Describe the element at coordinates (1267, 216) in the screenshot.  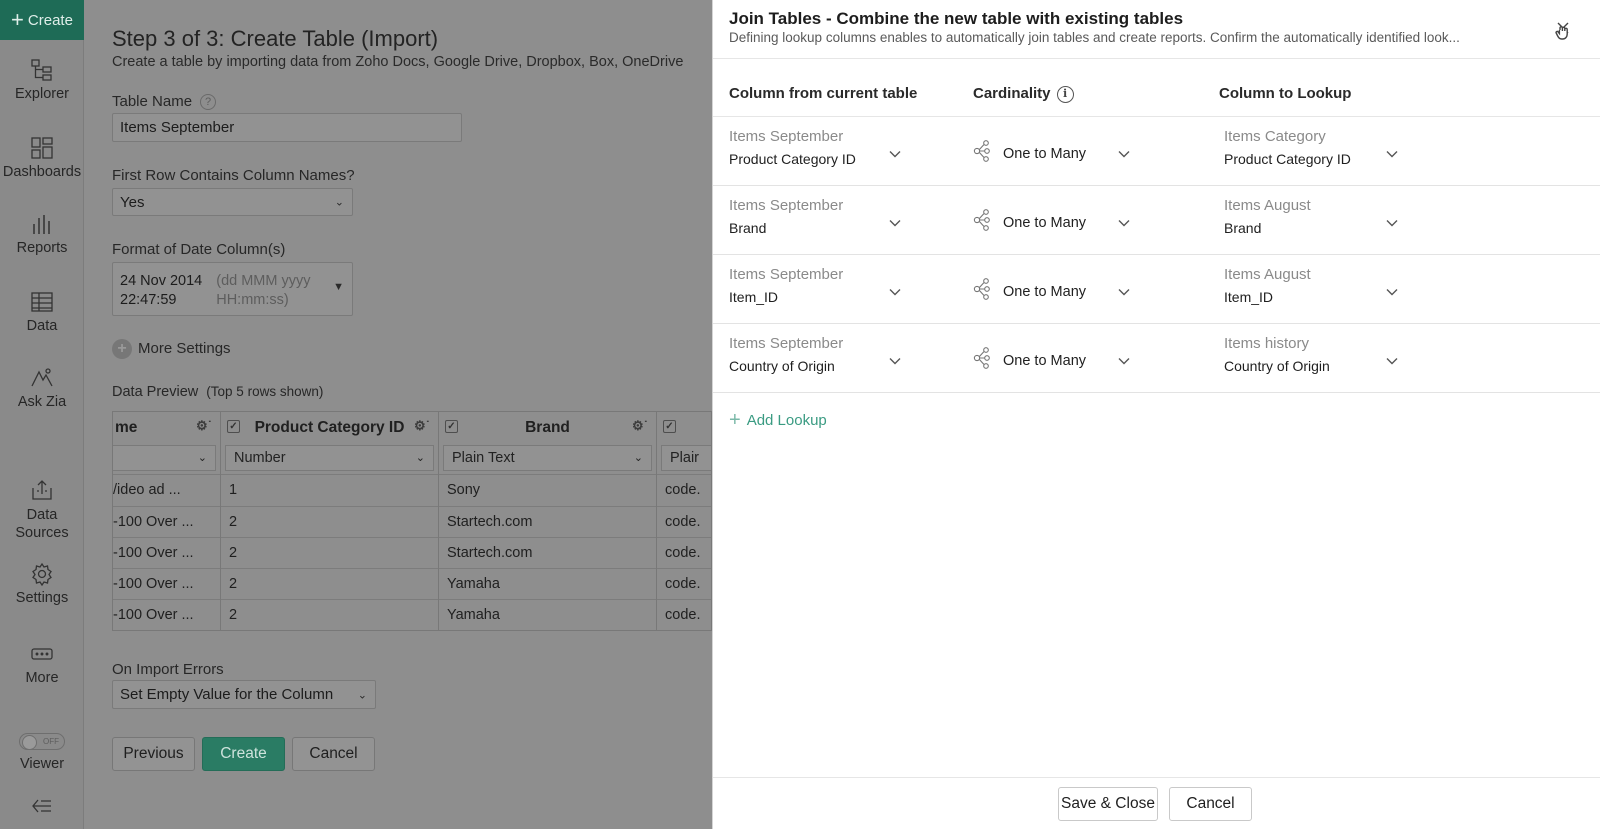
I see `lookup-column-select: Items August Brand` at that location.